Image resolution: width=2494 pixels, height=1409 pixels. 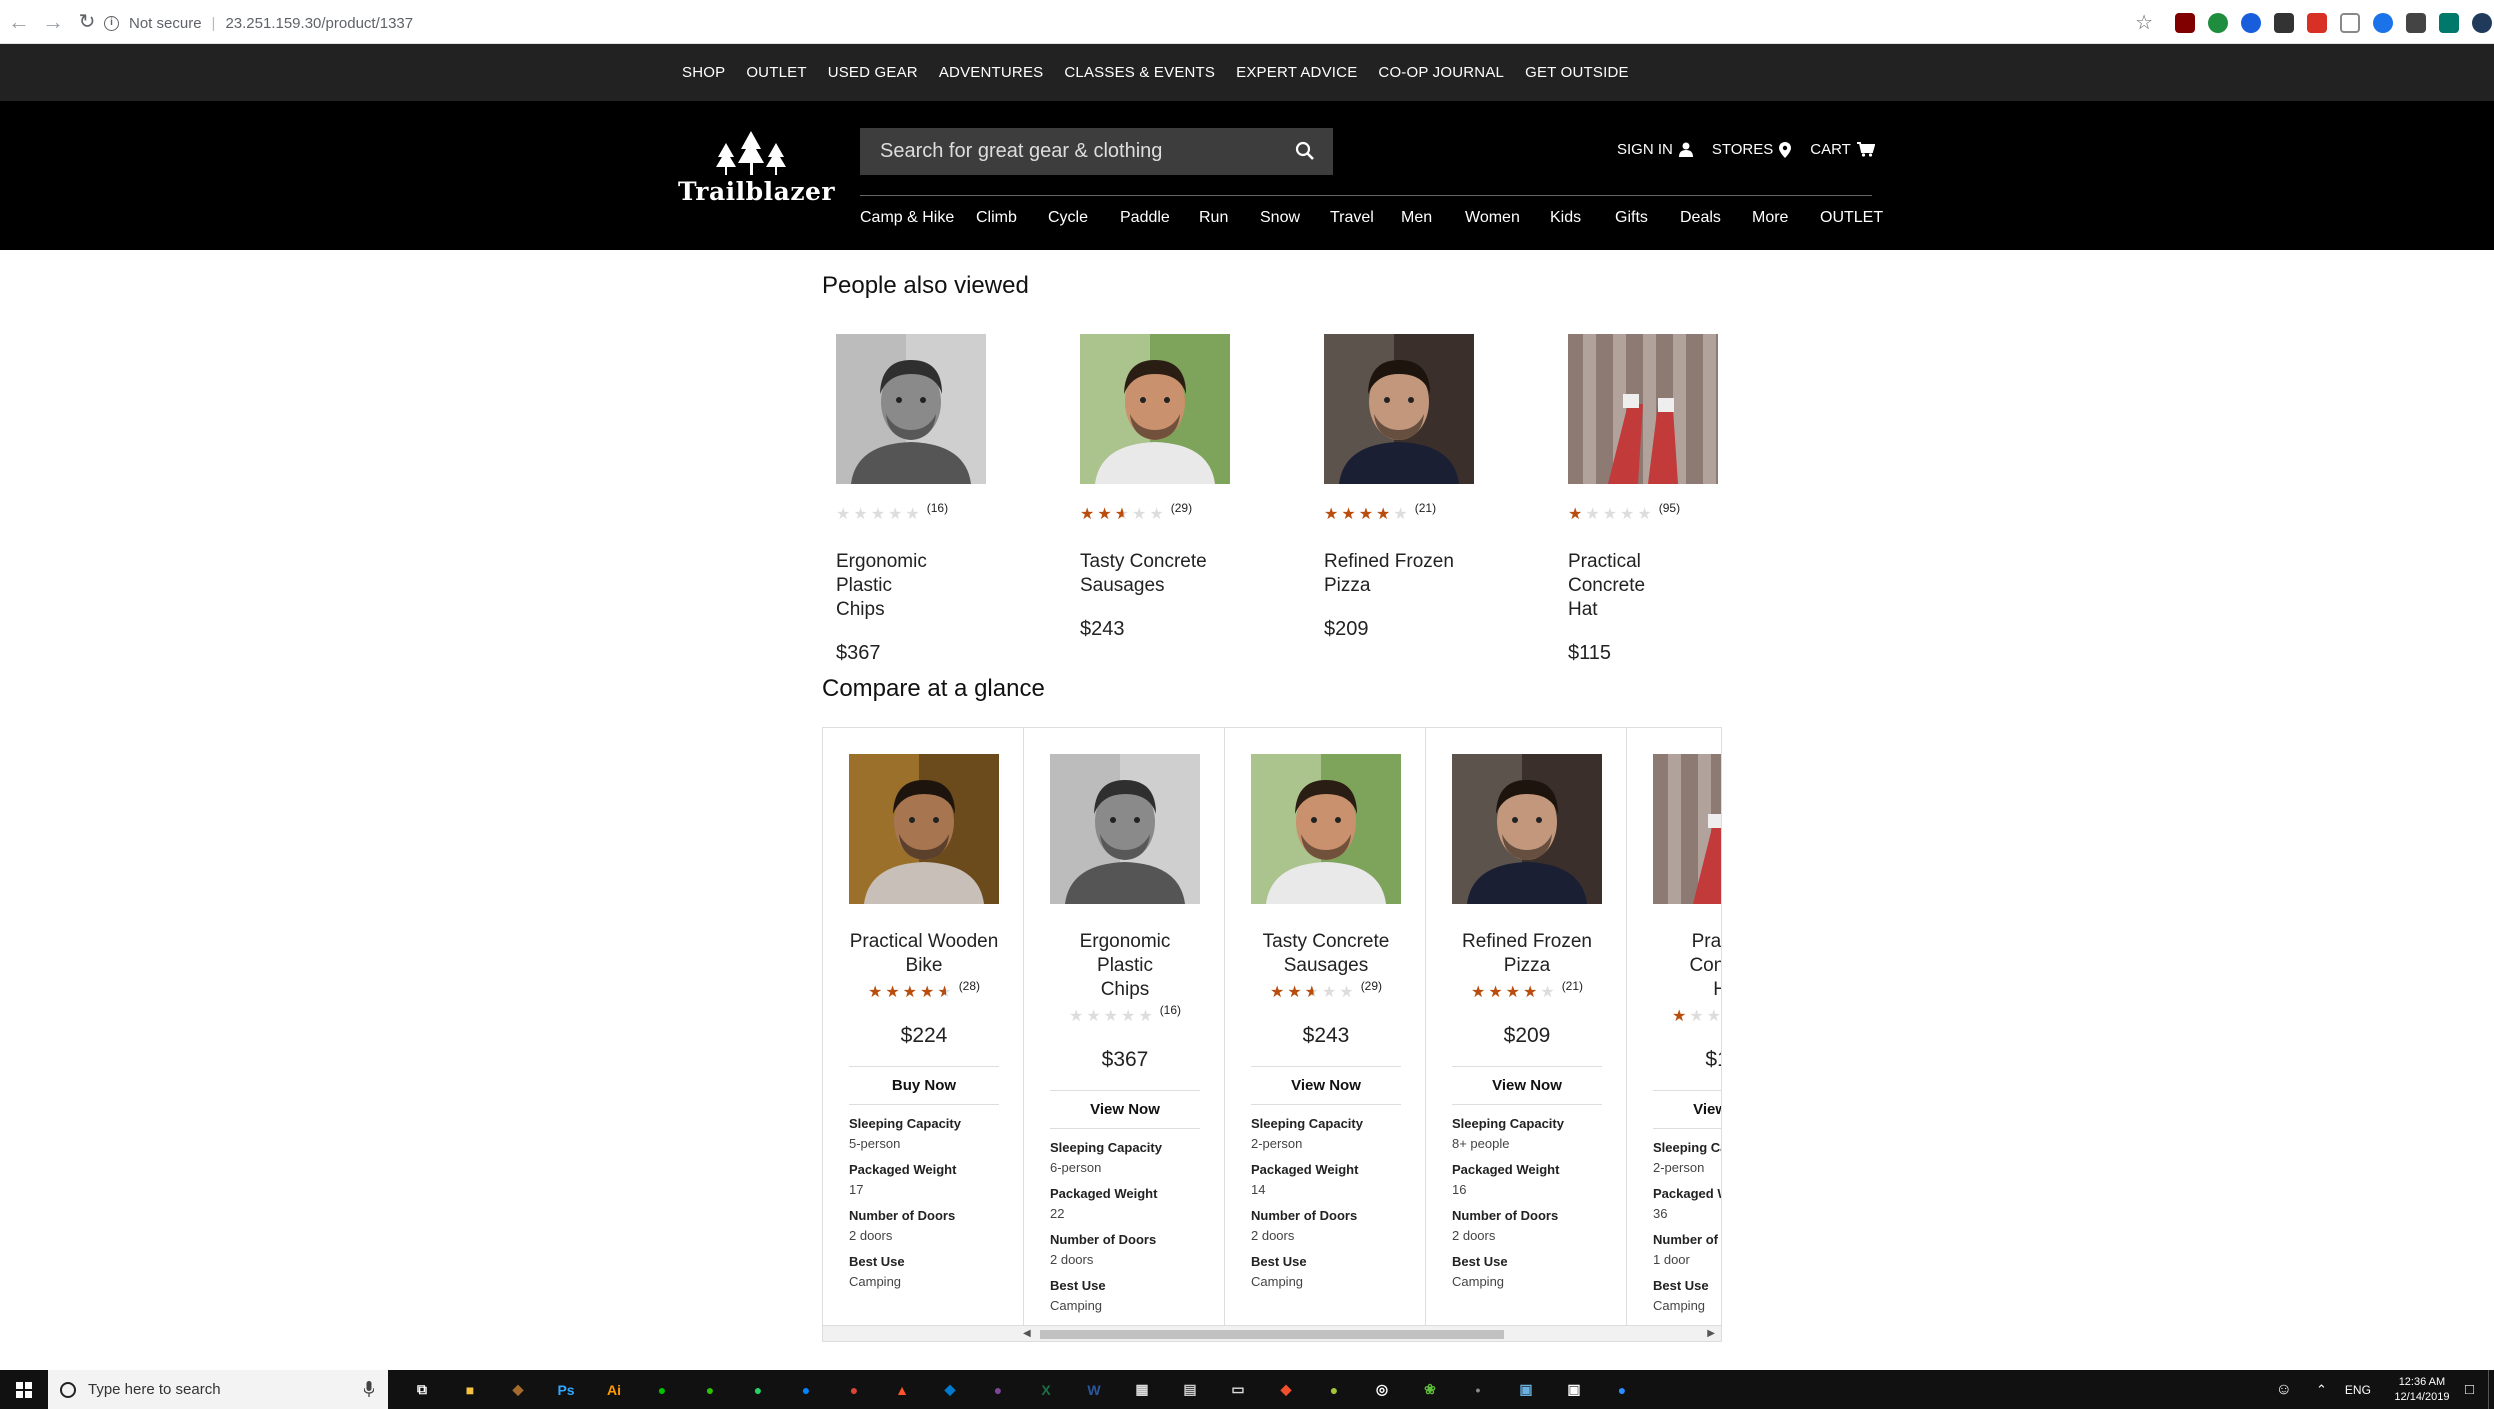 What do you see at coordinates (998, 1390) in the screenshot?
I see `tor-icon: ●` at bounding box center [998, 1390].